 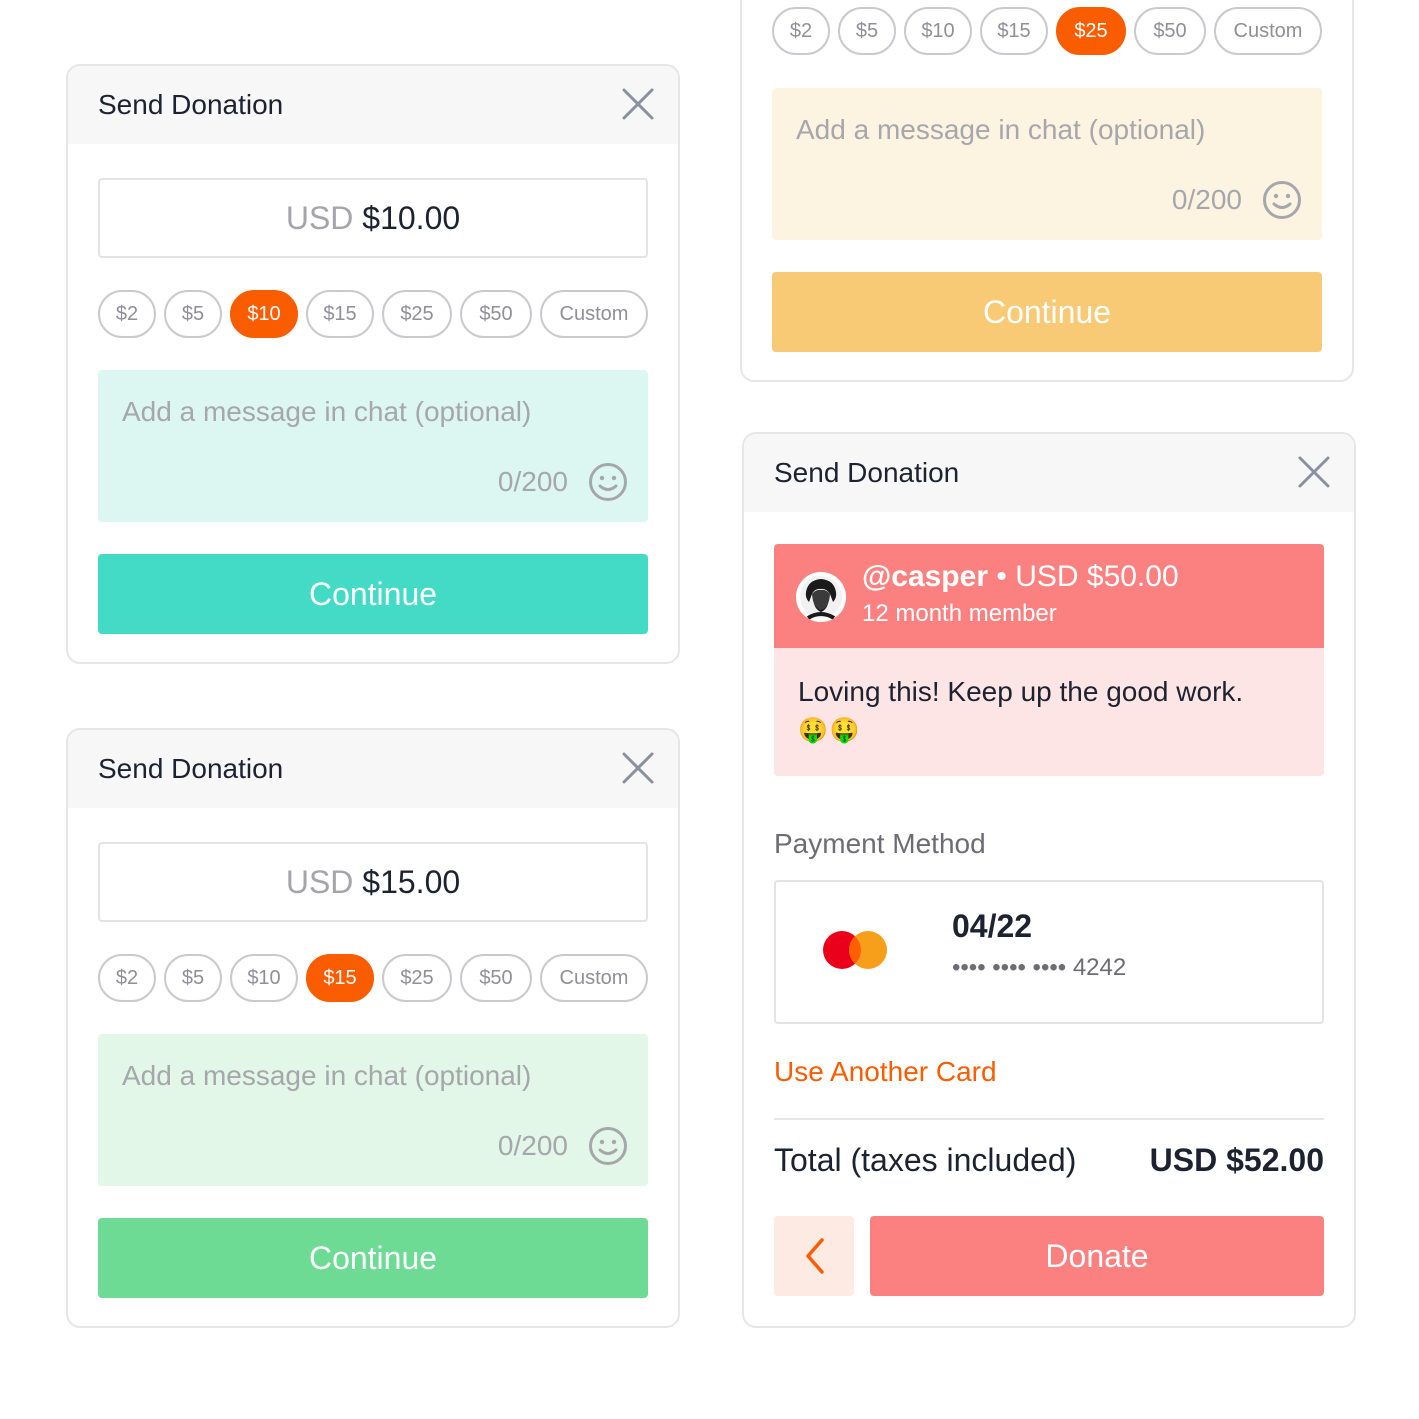 What do you see at coordinates (411, 882) in the screenshot?
I see `amount-value: $15.00` at bounding box center [411, 882].